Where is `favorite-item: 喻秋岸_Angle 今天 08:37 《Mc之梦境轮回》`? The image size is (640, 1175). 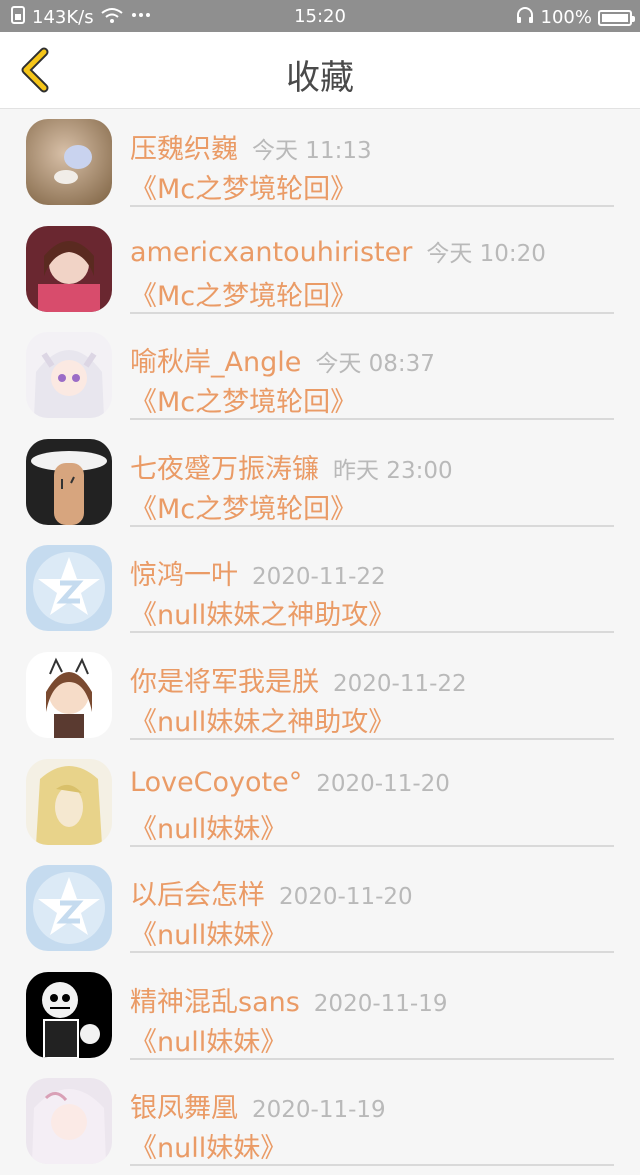
favorite-item: 喻秋岸_Angle 今天 08:37 《Mc之梦境轮回》 is located at coordinates (320, 375).